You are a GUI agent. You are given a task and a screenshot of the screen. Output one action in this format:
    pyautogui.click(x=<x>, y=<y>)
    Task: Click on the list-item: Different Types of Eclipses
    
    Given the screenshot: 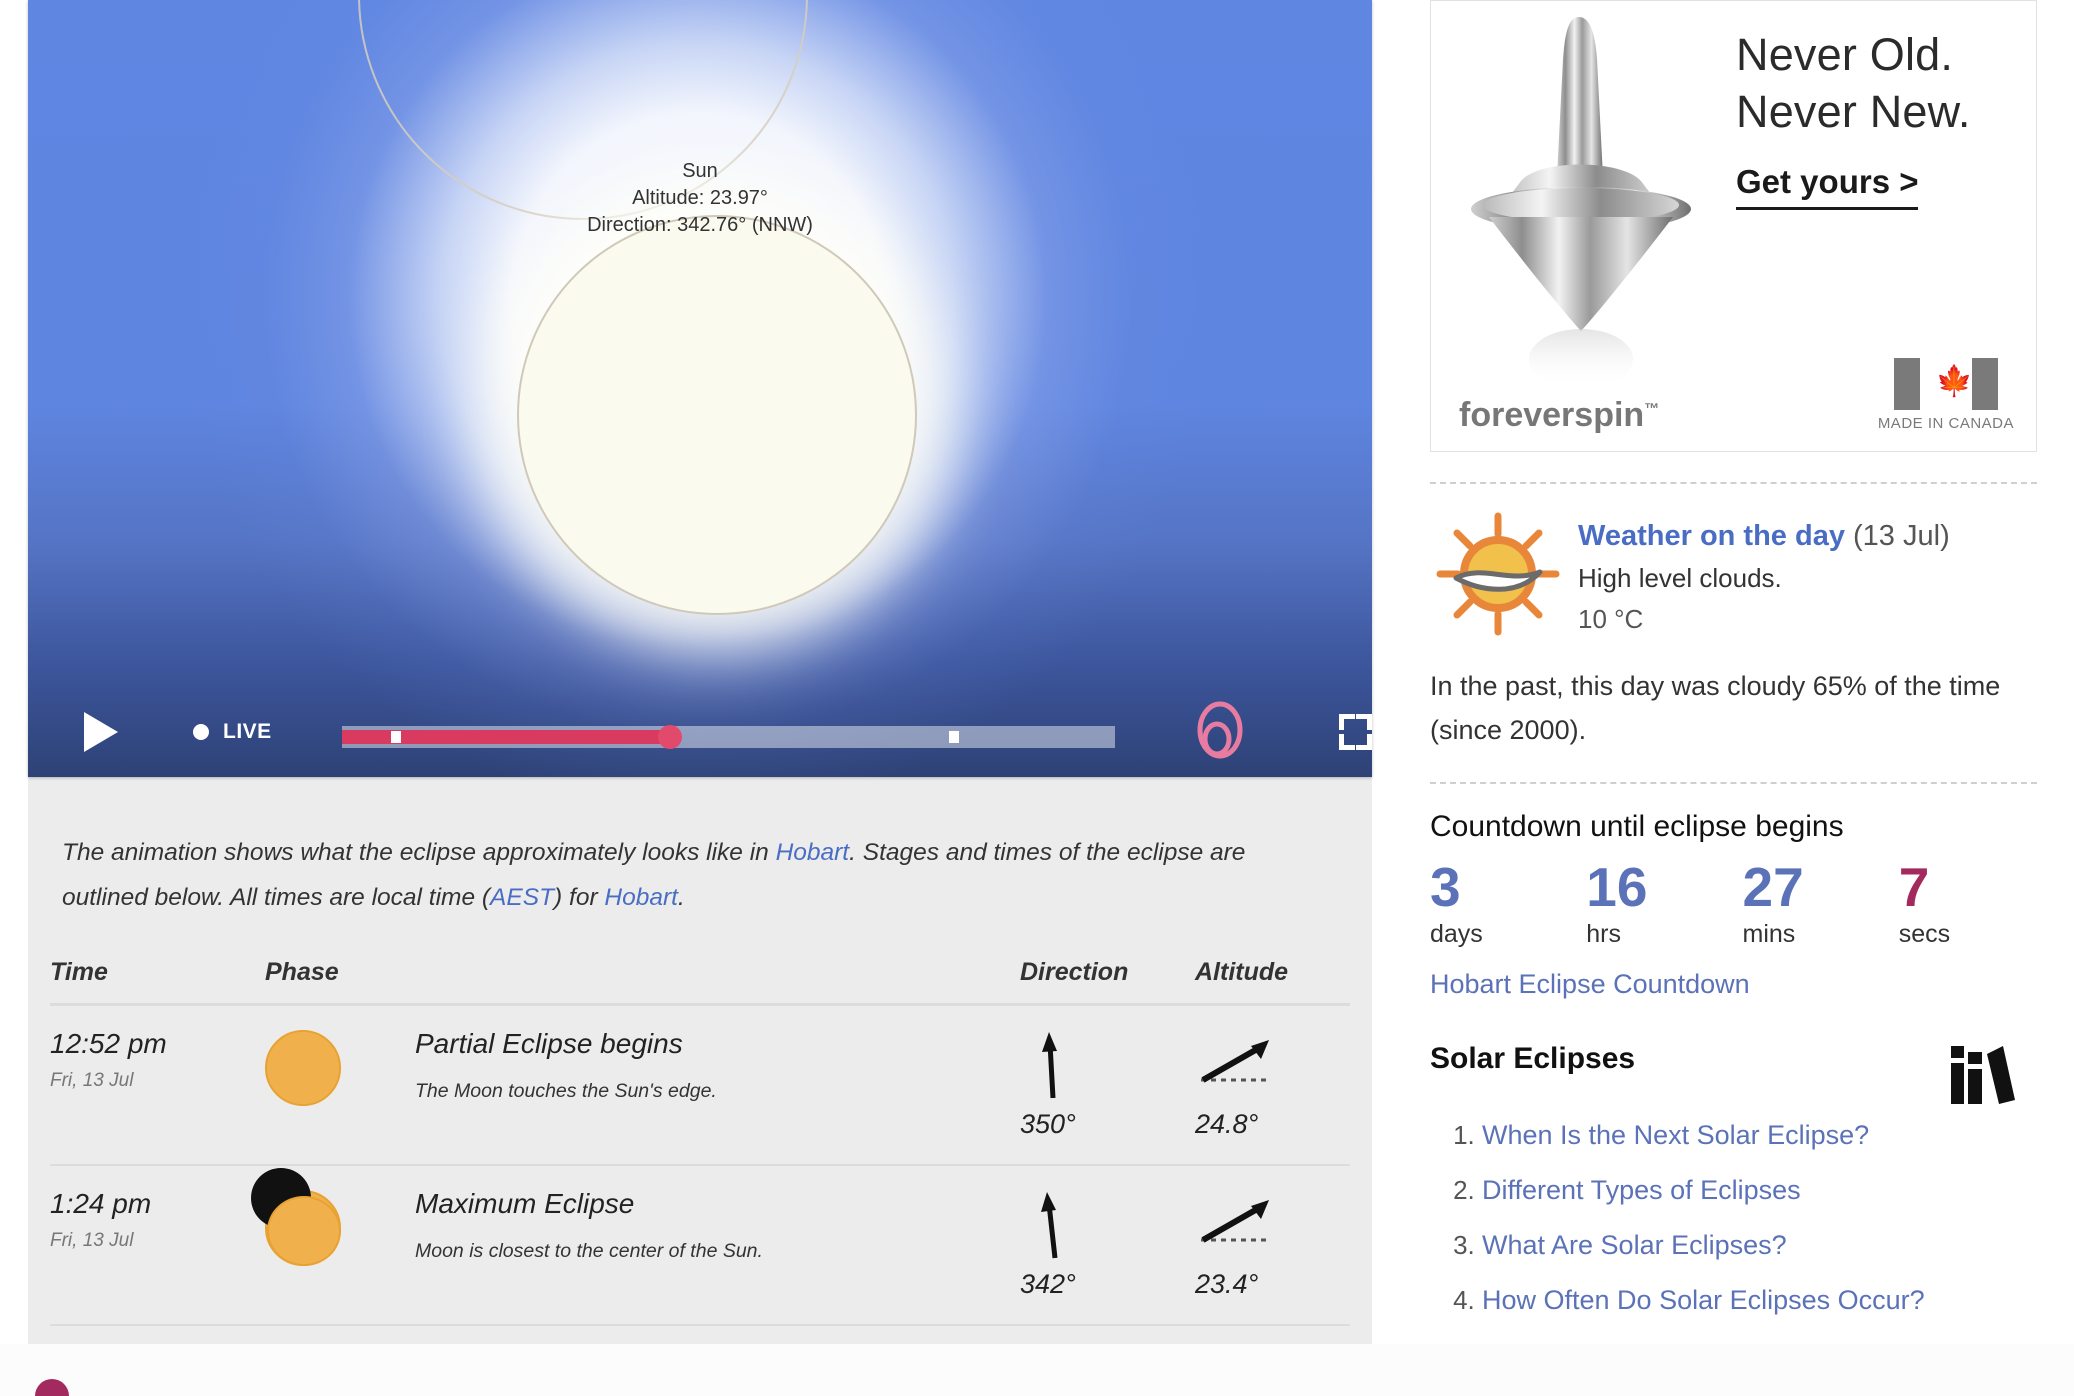 What is the action you would take?
    pyautogui.click(x=1768, y=1190)
    